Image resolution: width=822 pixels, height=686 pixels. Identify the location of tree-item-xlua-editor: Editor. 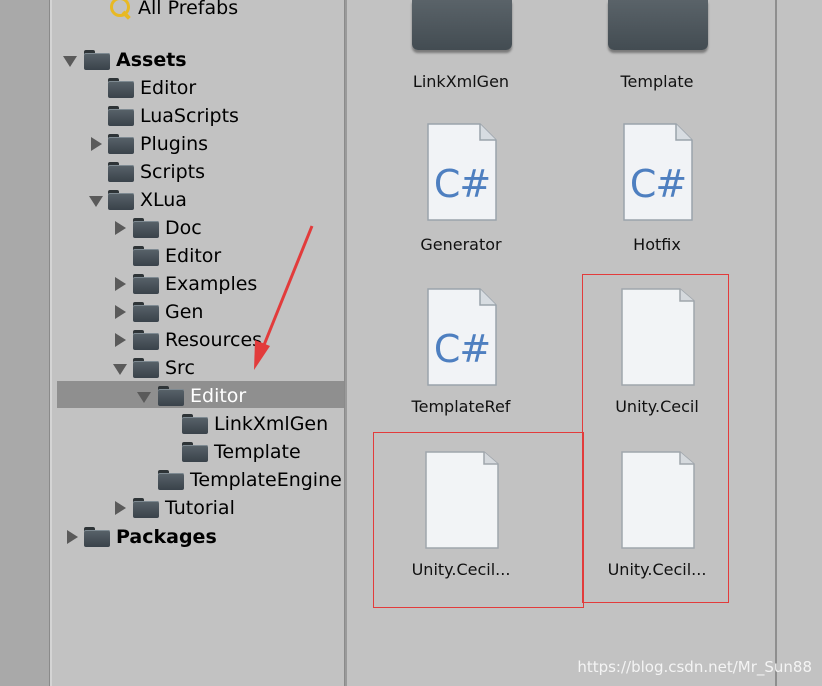
(177, 256).